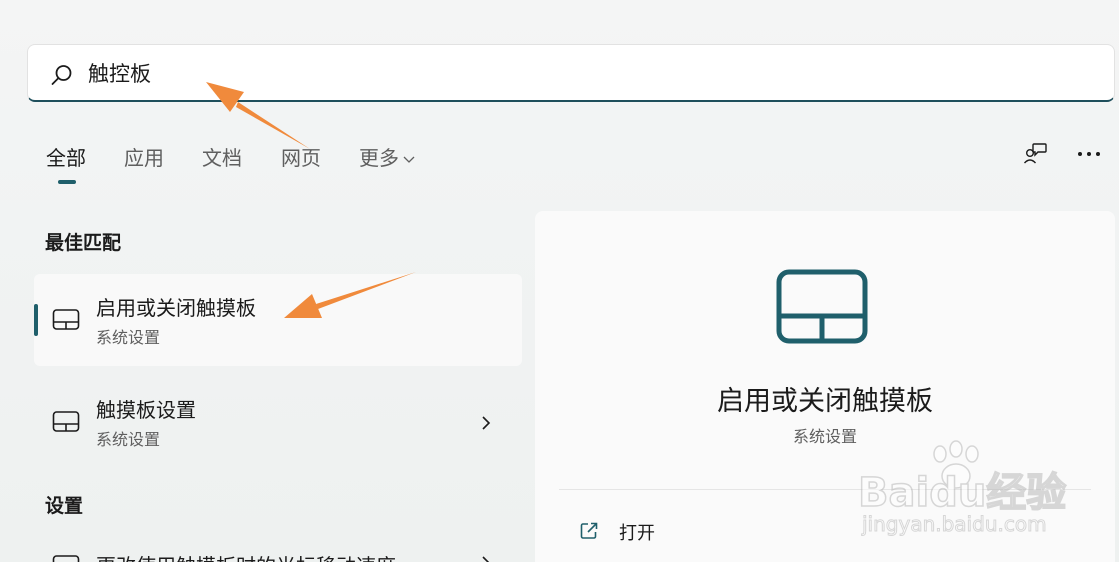 The image size is (1119, 562). What do you see at coordinates (66, 156) in the screenshot?
I see `tab-all: 全部` at bounding box center [66, 156].